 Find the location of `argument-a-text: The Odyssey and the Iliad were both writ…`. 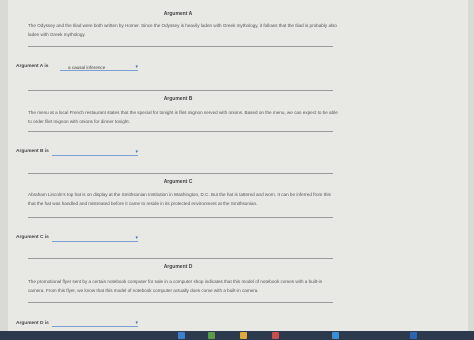

argument-a-text: The Odyssey and the Iliad were both writ… is located at coordinates (182, 30).